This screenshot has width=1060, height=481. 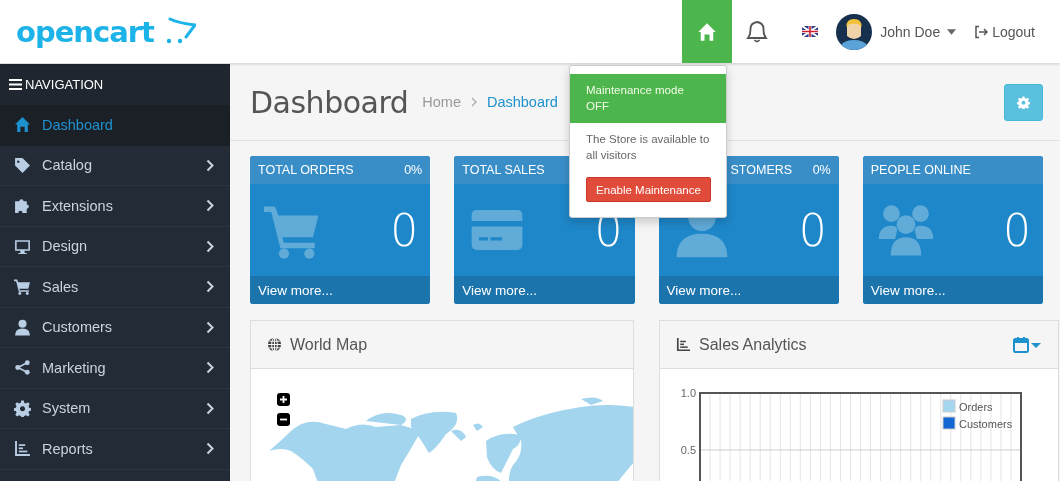 What do you see at coordinates (115, 327) in the screenshot?
I see `sidebar-item: Customers` at bounding box center [115, 327].